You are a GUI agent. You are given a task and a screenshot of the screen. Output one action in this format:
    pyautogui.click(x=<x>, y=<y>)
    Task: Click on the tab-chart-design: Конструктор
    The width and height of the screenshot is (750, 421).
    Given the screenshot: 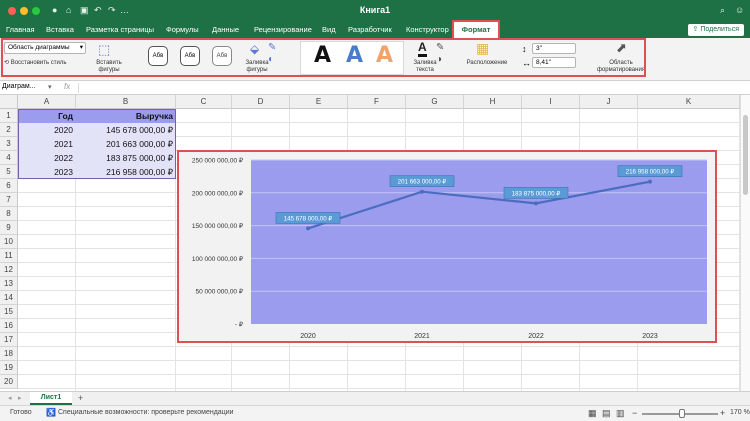 What is the action you would take?
    pyautogui.click(x=427, y=30)
    